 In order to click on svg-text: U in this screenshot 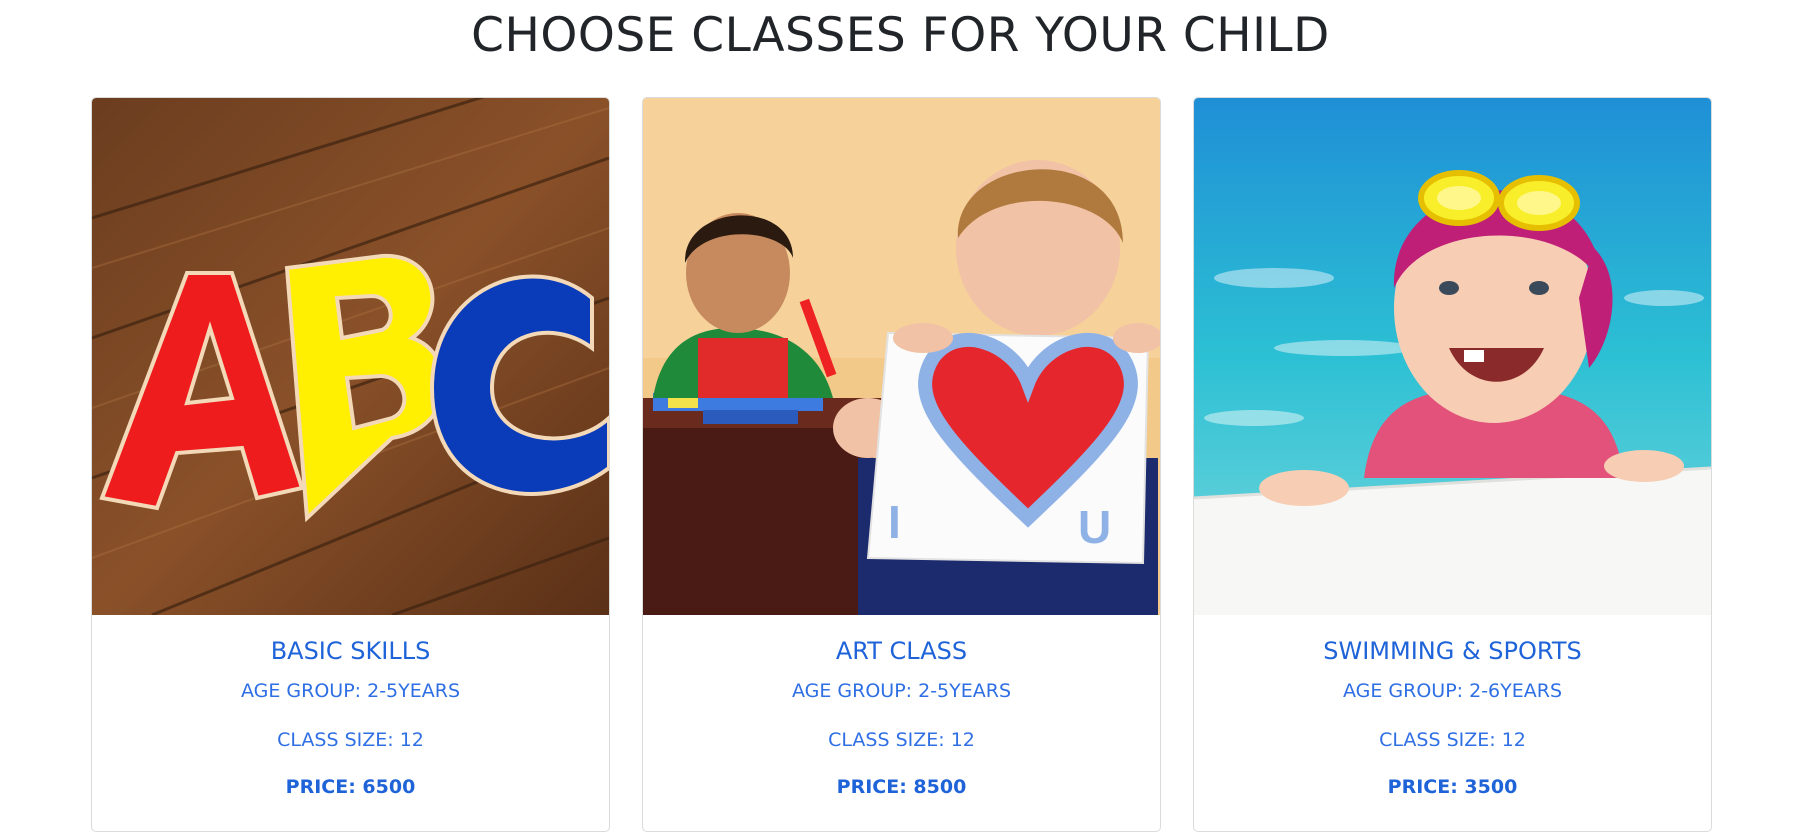, I will do `click(1094, 527)`.